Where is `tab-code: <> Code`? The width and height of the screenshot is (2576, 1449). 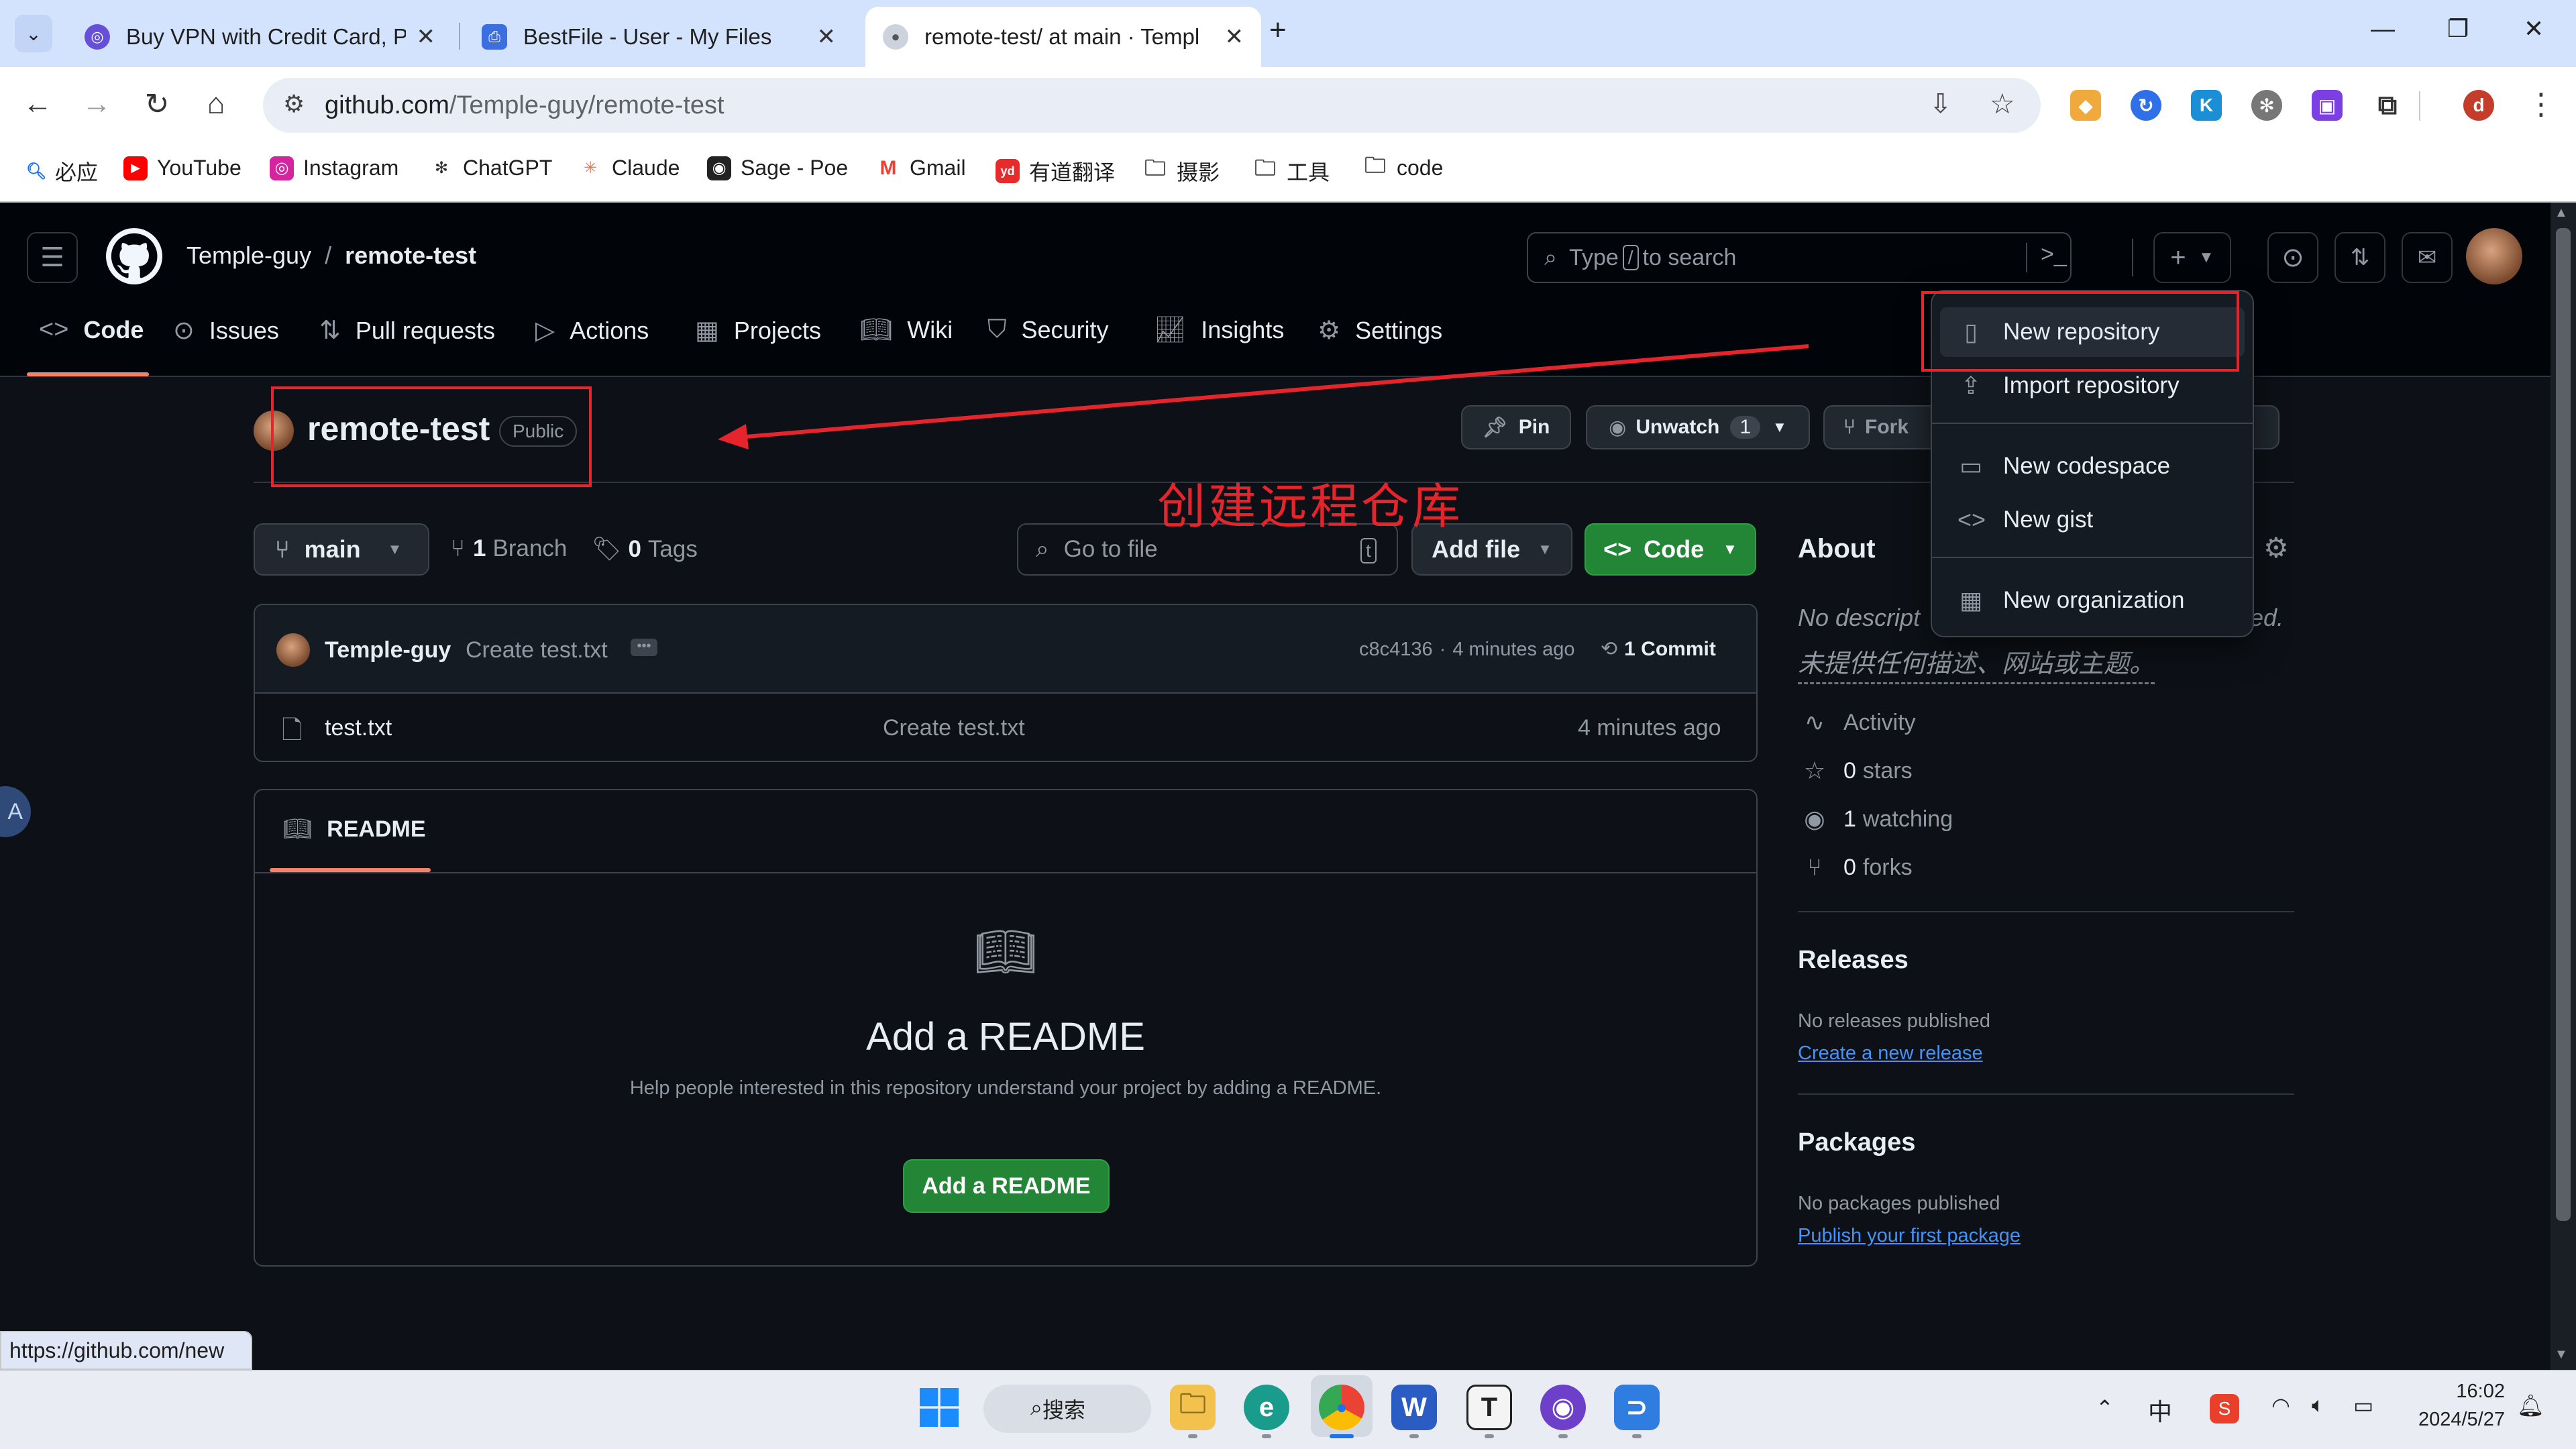 tab-code: <> Code is located at coordinates (91, 329).